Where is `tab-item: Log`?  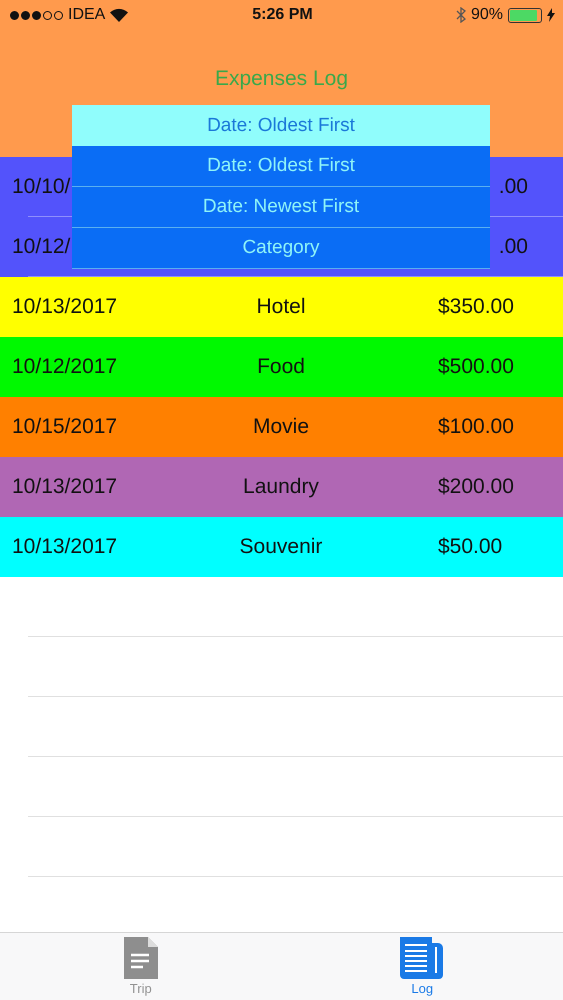
tab-item: Log is located at coordinates (422, 966).